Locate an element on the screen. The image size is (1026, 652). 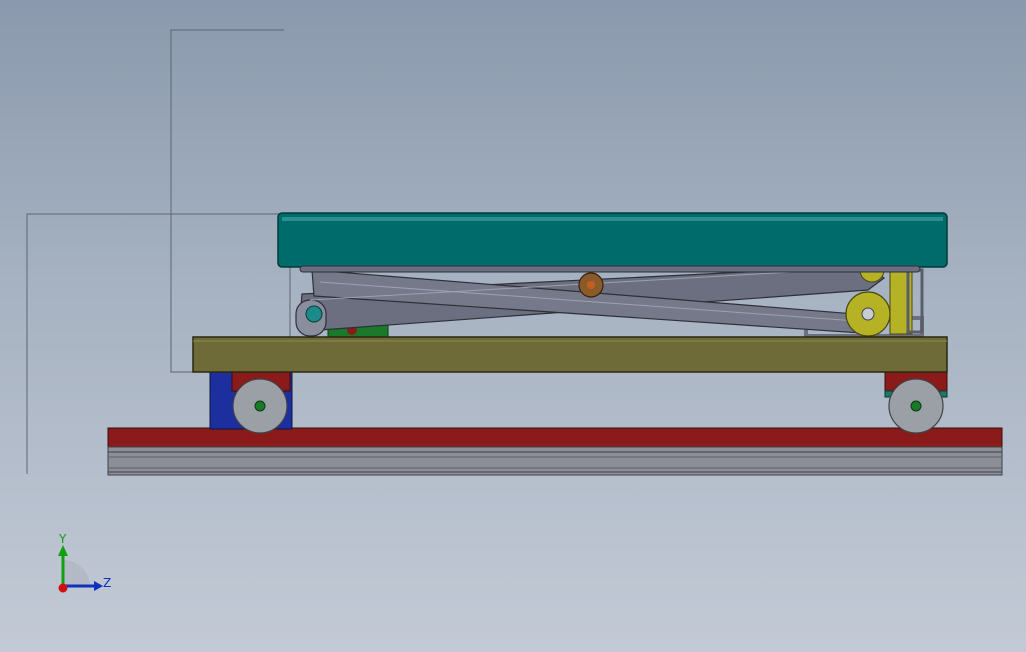
rail is located at coordinates (555, 451).